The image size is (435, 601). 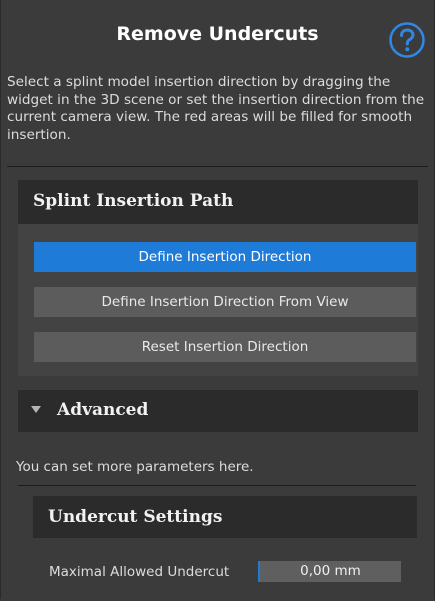 I want to click on define-insertion-direction-from-view-button: Define Insertion Direction From View, so click(x=225, y=302).